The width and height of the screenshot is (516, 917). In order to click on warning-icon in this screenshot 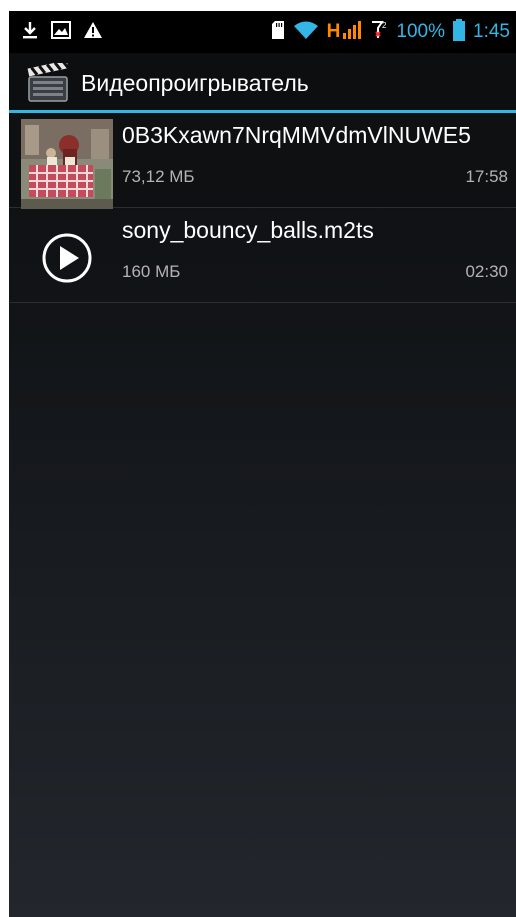, I will do `click(93, 32)`.